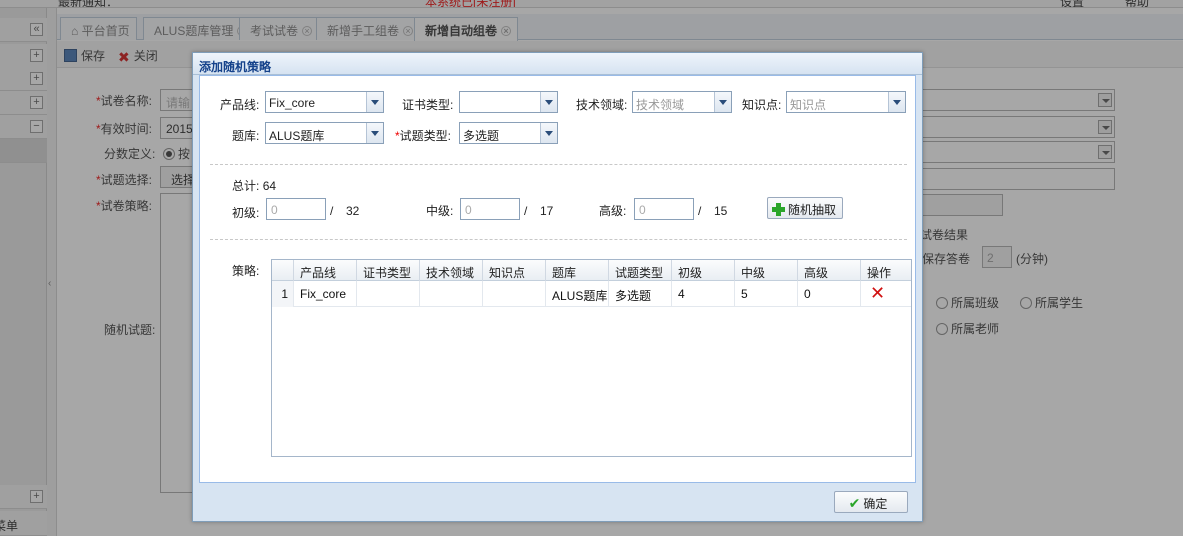 The width and height of the screenshot is (1183, 536). I want to click on random-pick-label: 随机抽取, so click(812, 210).